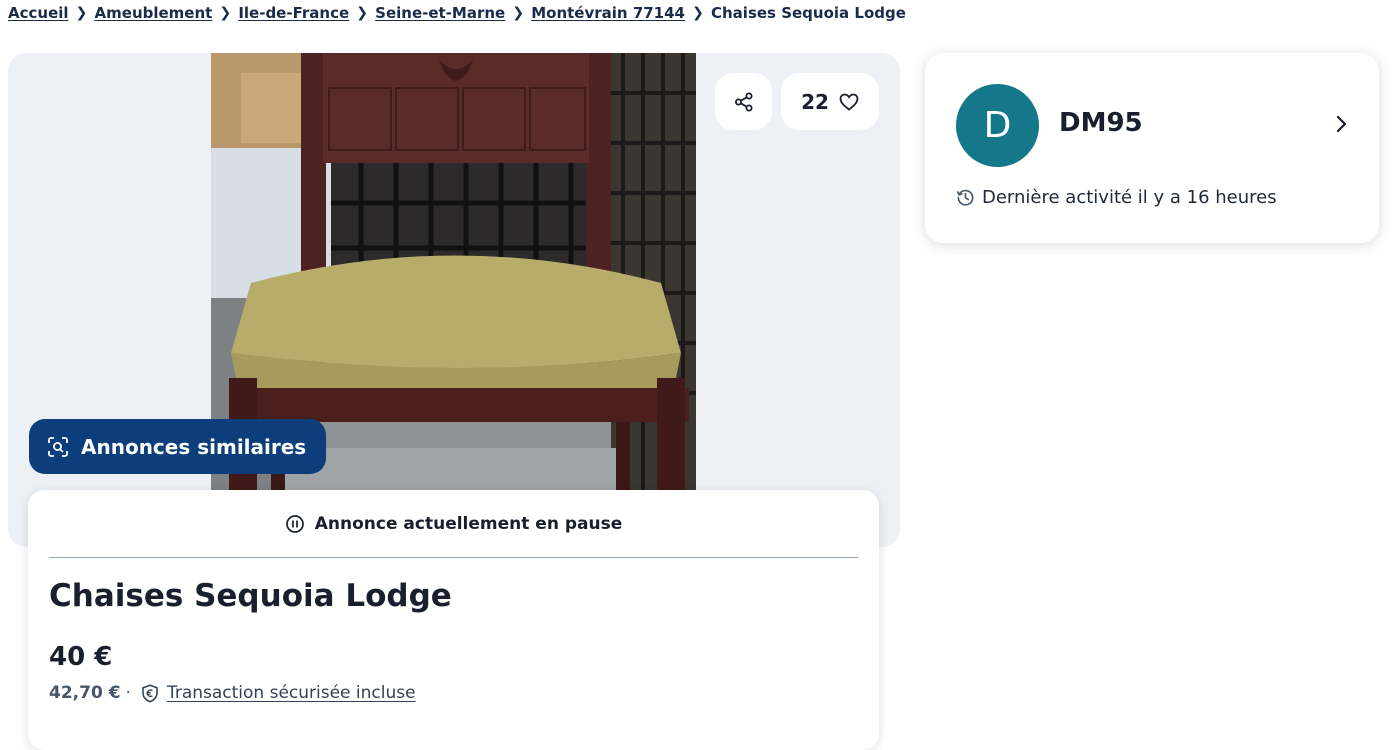 The height and width of the screenshot is (750, 1400). Describe the element at coordinates (808, 13) in the screenshot. I see `breadcrumb-current: Chaises Sequoia Lodge` at that location.